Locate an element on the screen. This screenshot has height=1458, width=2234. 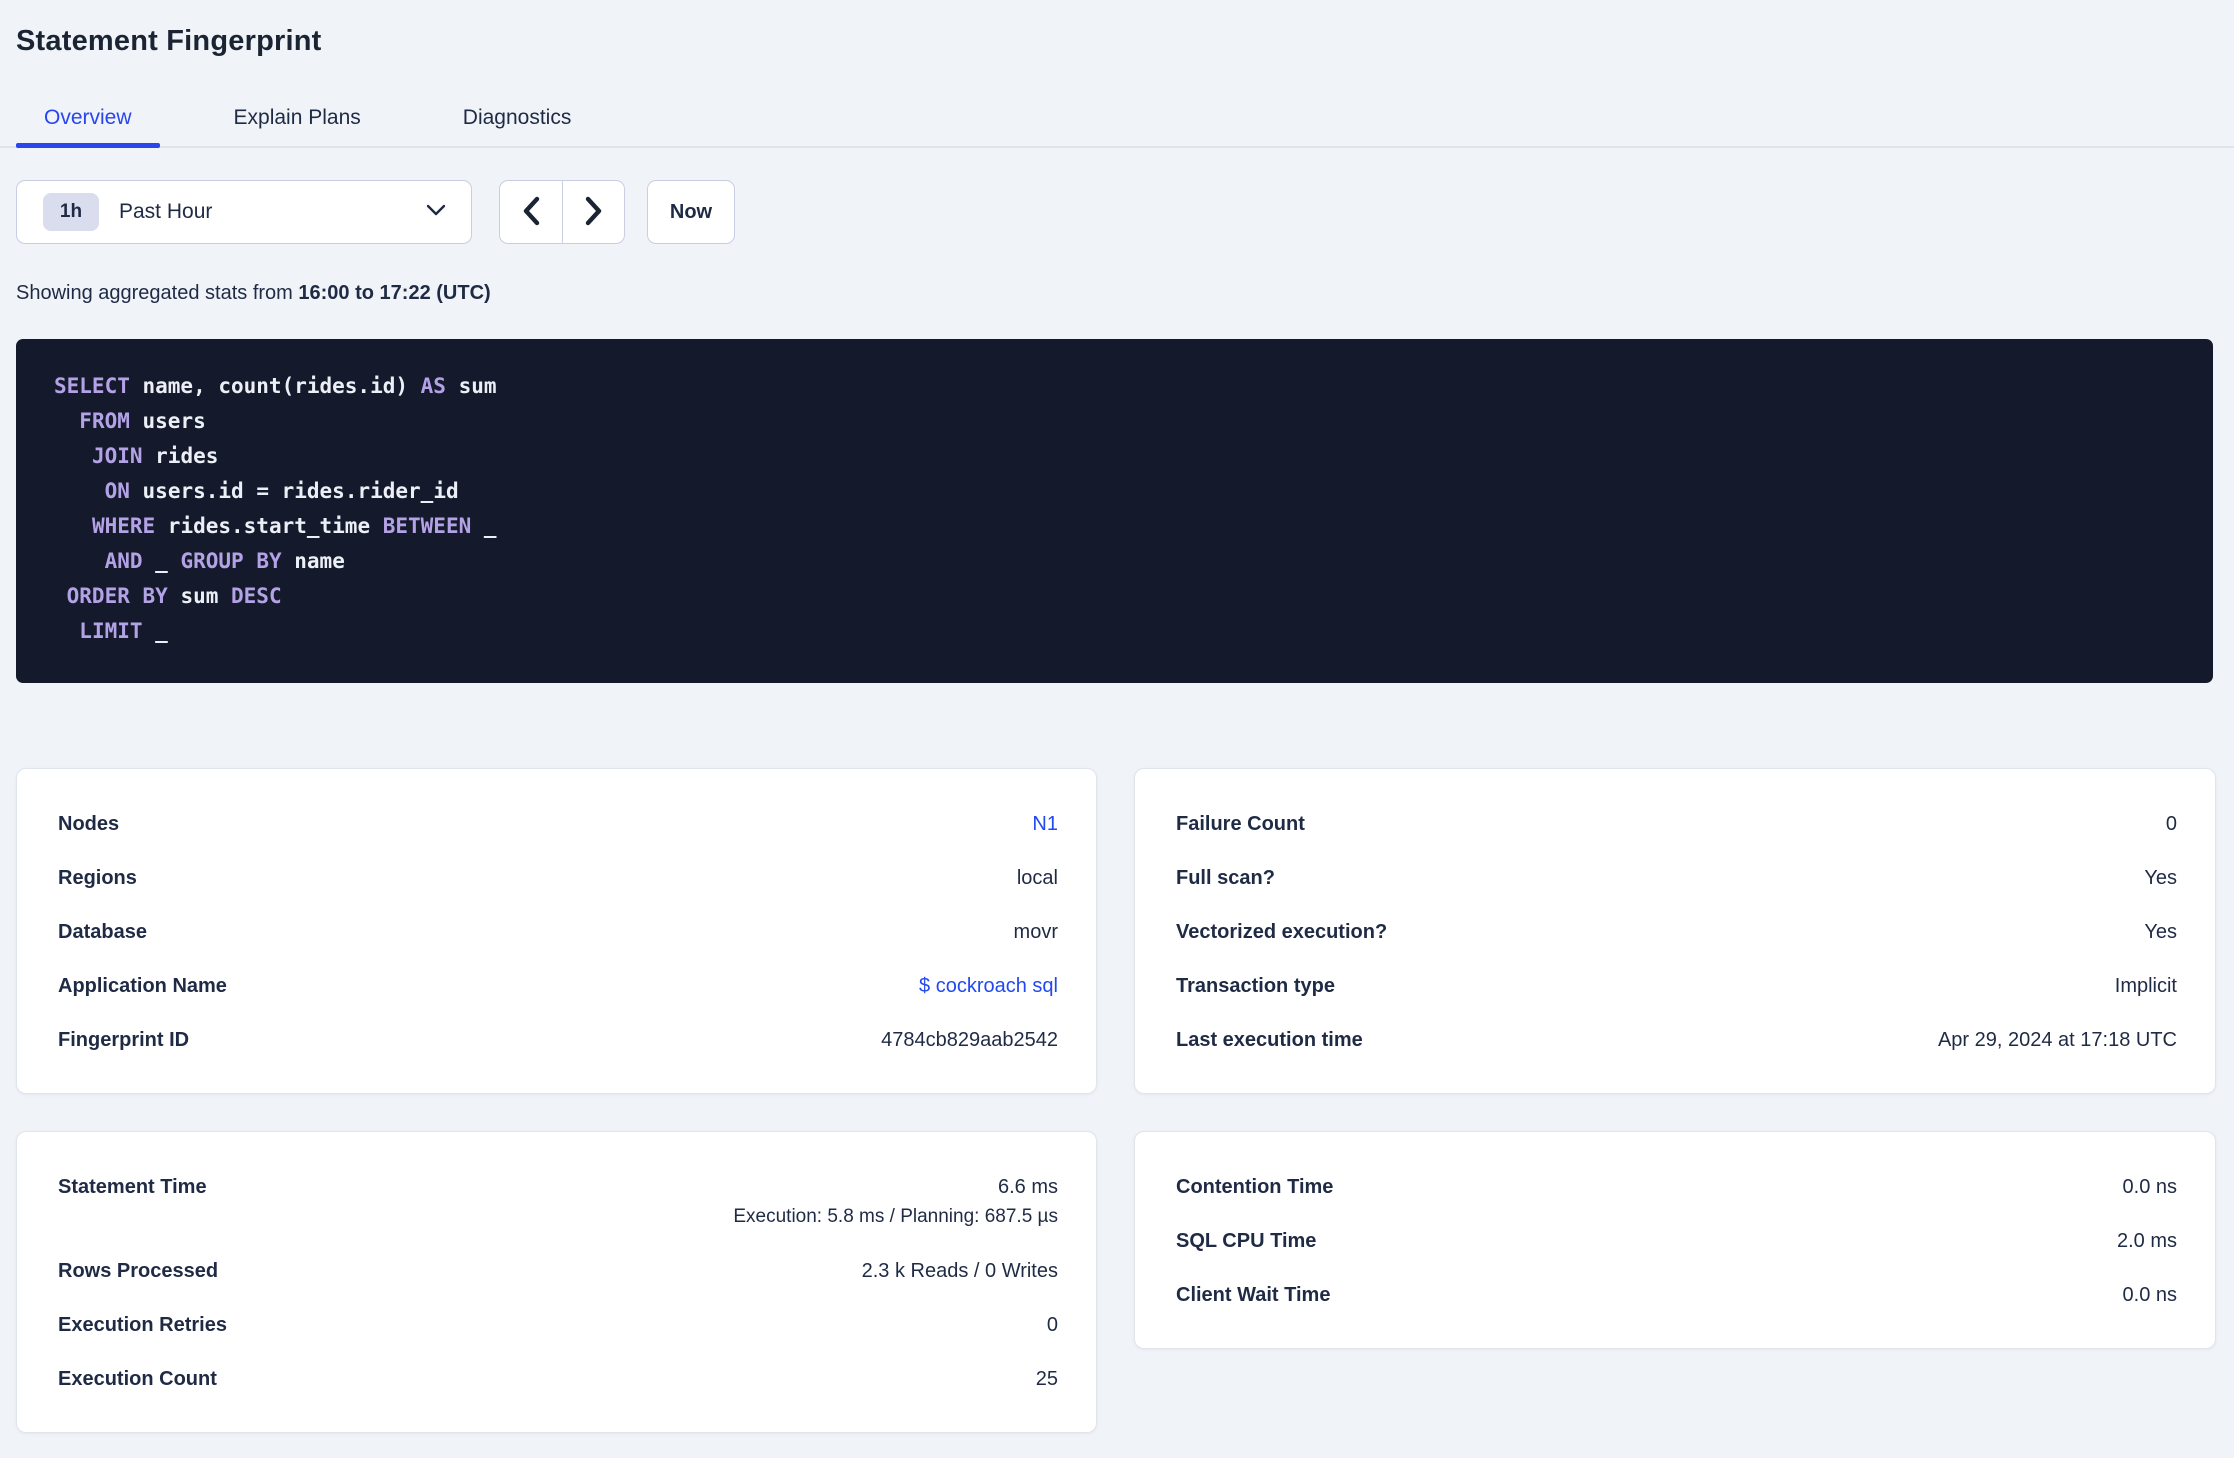
row-label: Regions is located at coordinates (97, 878).